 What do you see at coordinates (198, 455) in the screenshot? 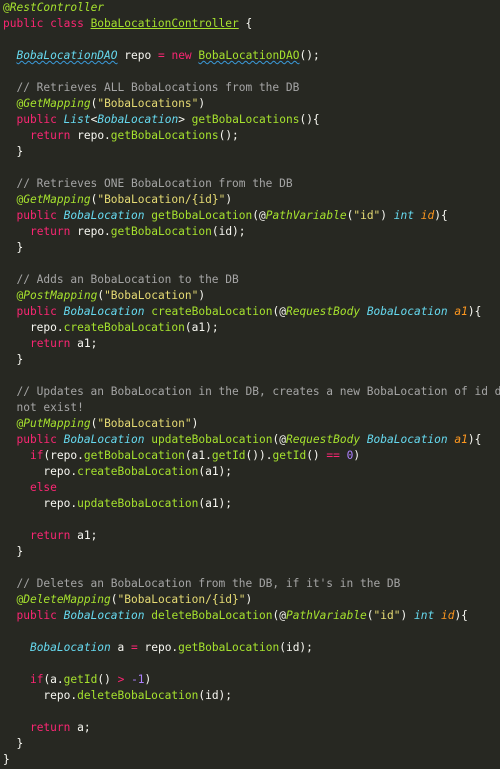
I see `code-token: (a1.` at bounding box center [198, 455].